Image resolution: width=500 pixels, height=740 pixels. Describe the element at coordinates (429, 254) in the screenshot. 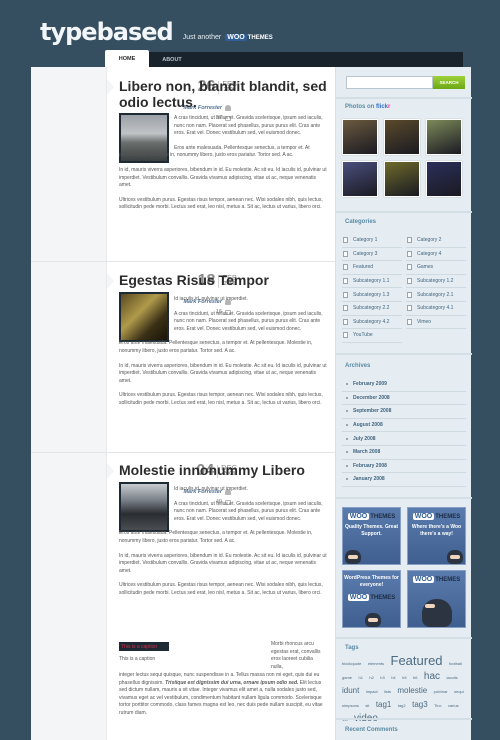

I see `category-label: Category 4` at that location.